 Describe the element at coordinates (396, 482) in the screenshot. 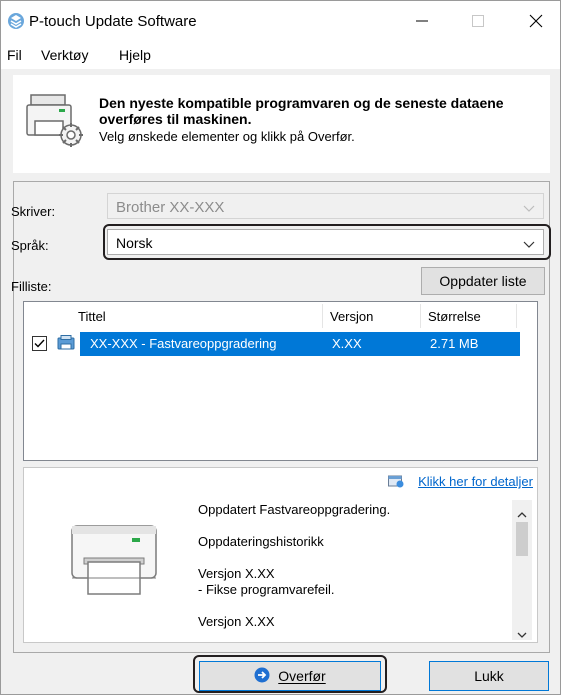

I see `details-link-icon` at that location.